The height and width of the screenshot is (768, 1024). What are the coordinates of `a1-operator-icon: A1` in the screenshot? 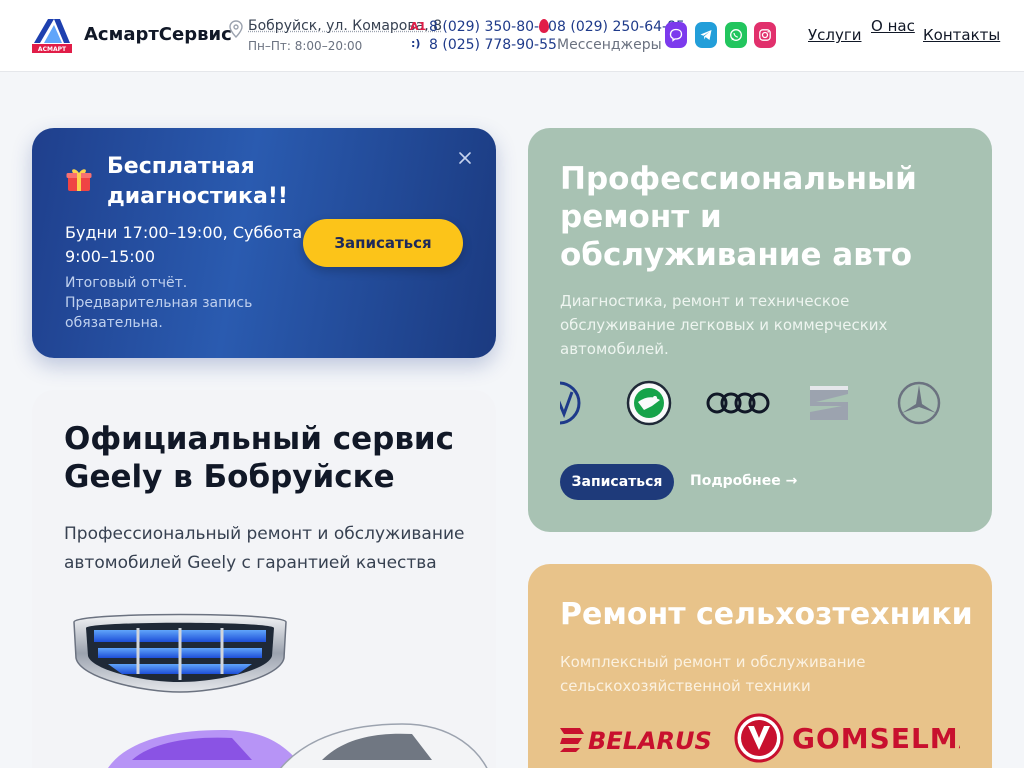 It's located at (418, 26).